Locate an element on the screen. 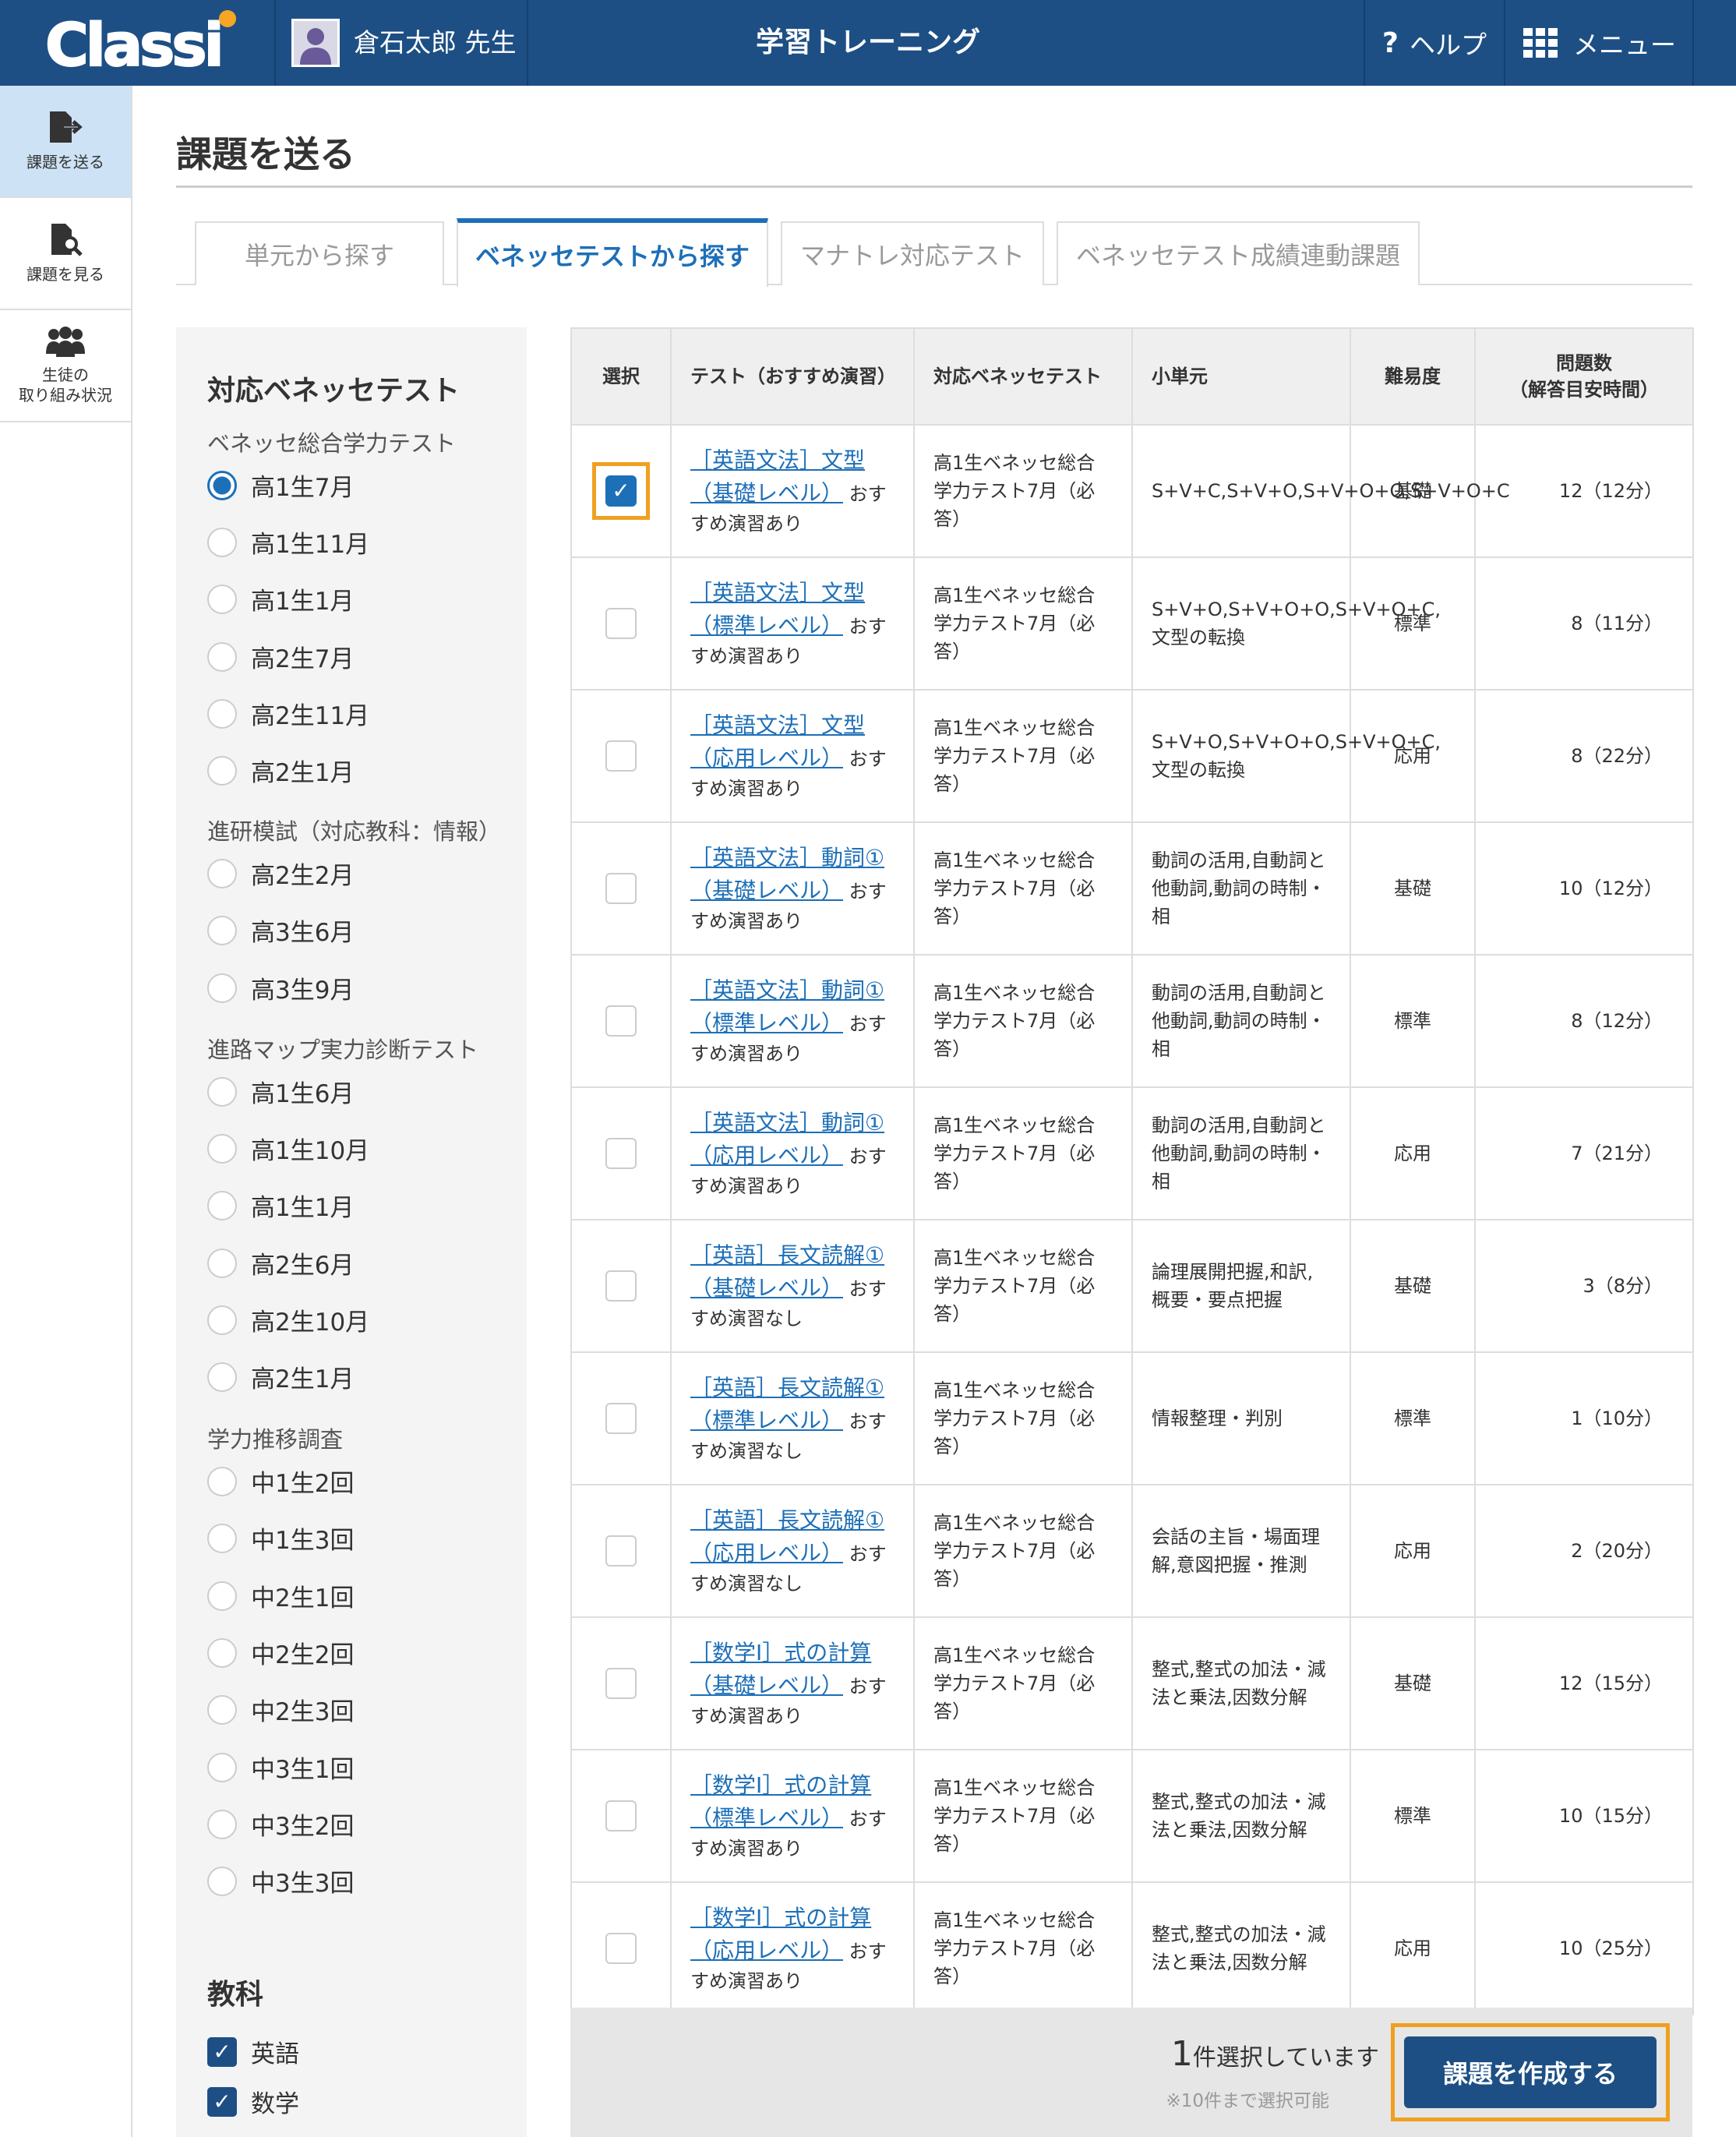 The width and height of the screenshot is (1736, 2137). test-cell: ［数学Ⅰ］式の計算（標準レベル） おすすめ演習あり is located at coordinates (792, 1816).